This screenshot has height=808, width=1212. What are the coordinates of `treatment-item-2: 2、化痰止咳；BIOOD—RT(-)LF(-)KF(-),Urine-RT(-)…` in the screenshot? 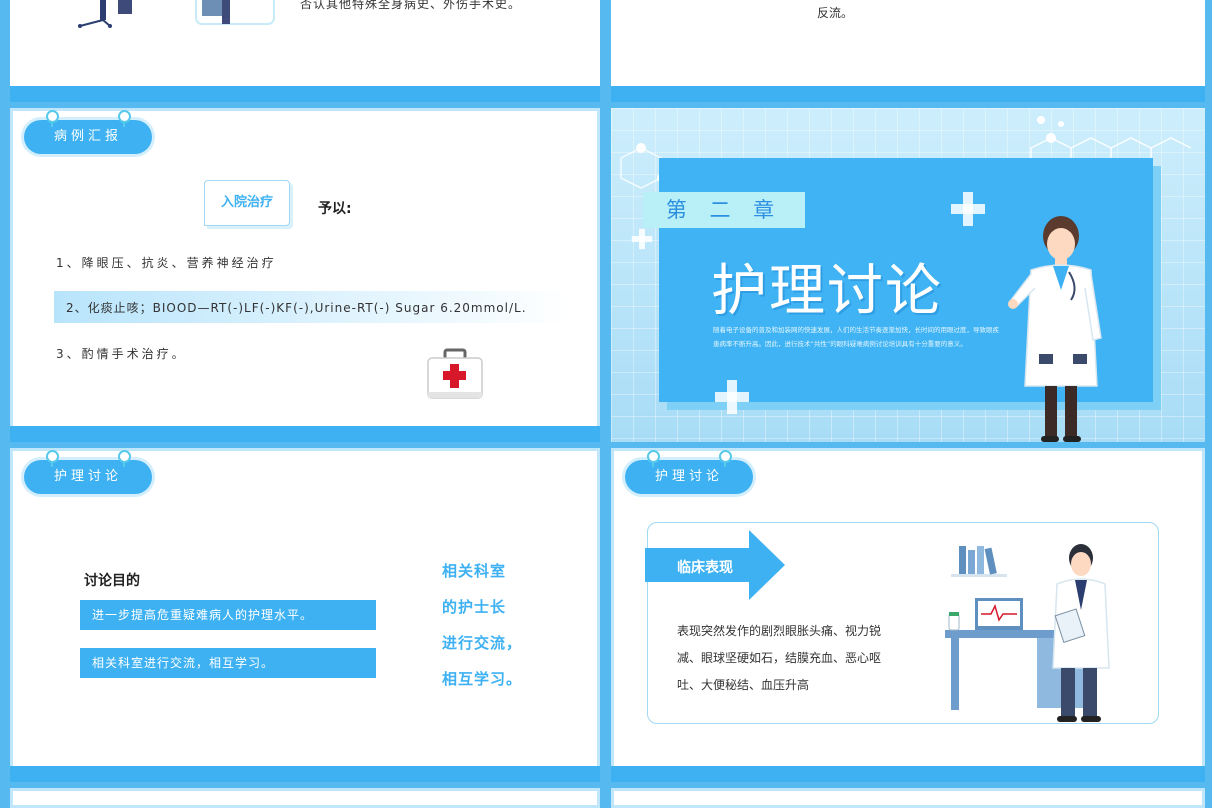 It's located at (296, 308).